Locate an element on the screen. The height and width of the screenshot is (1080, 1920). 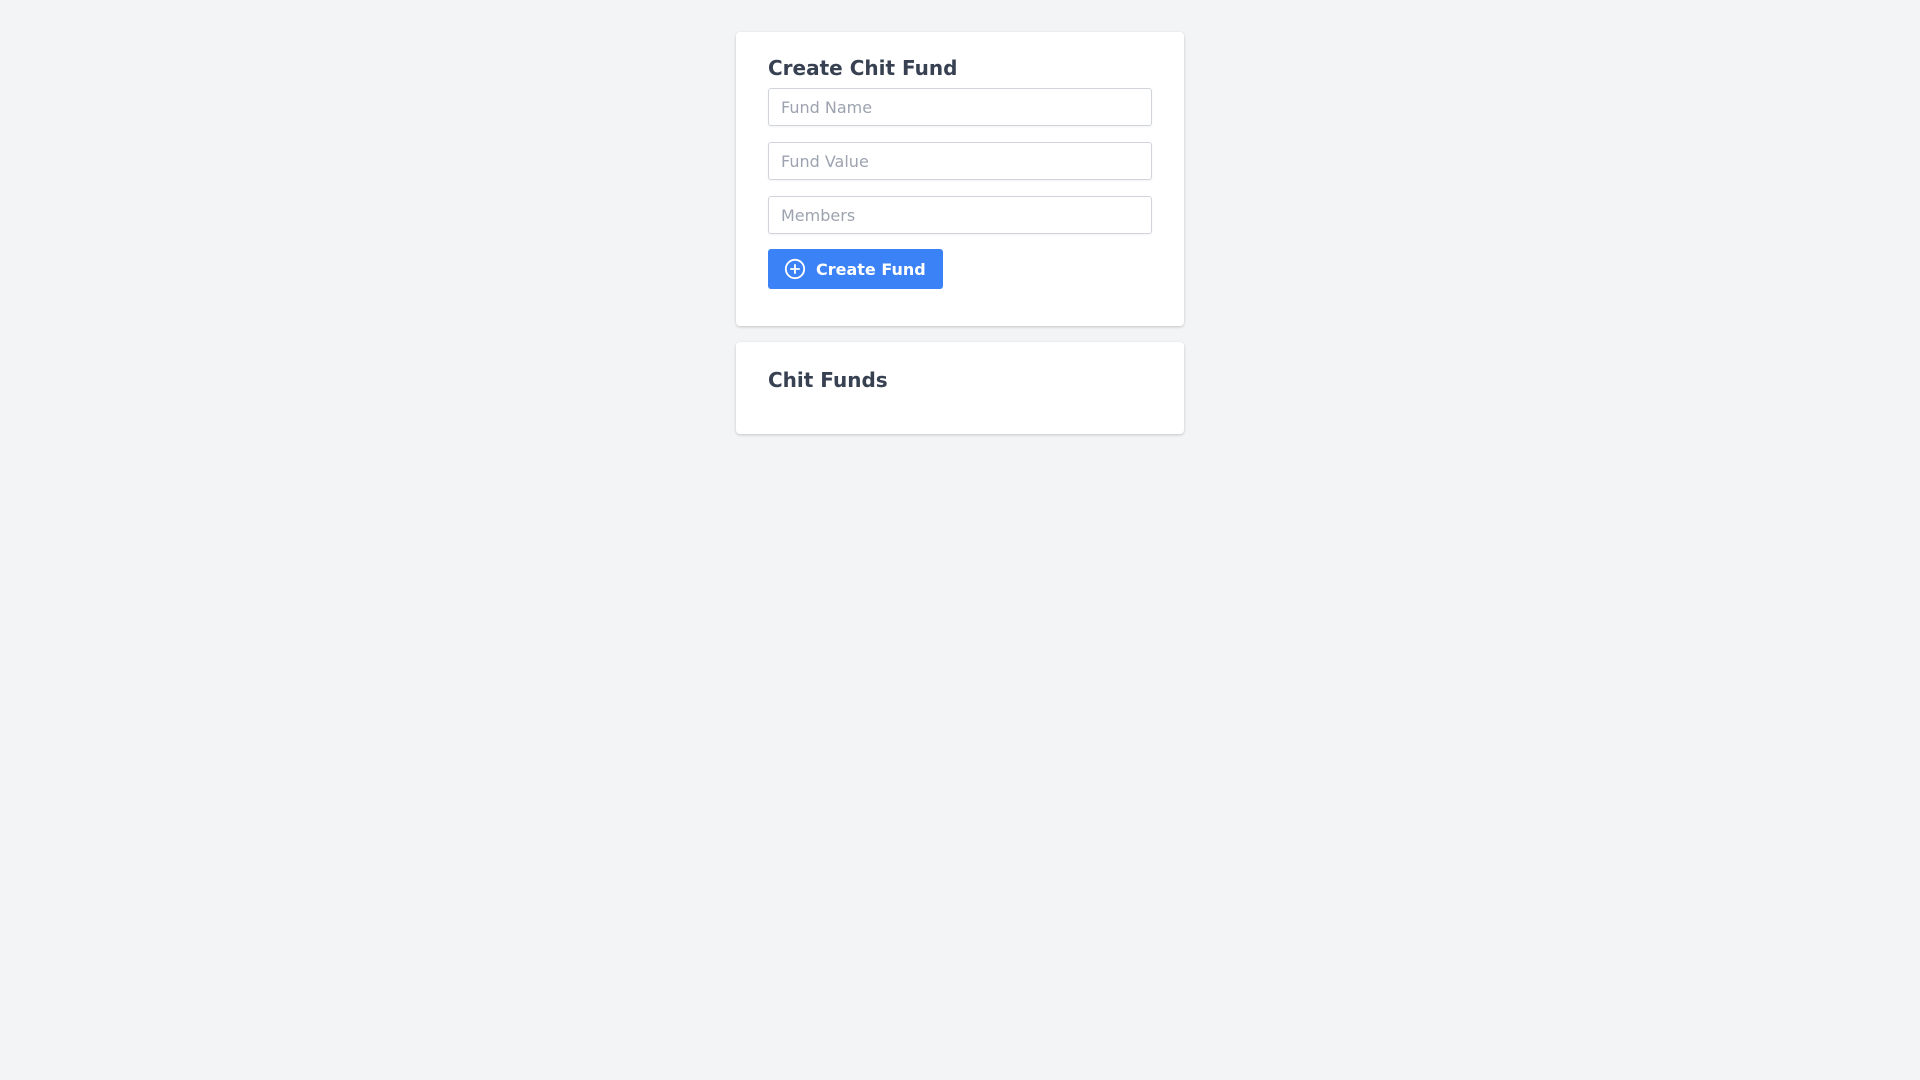
members-input is located at coordinates (960, 215).